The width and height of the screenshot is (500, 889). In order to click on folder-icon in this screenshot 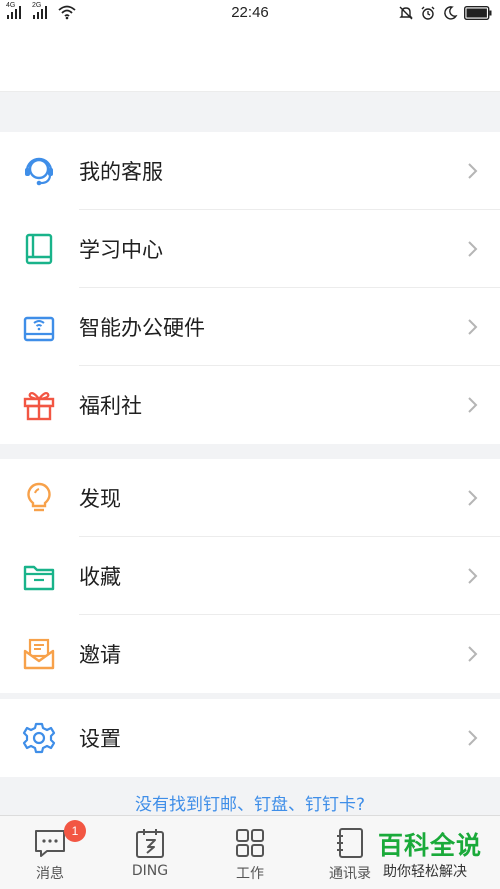, I will do `click(39, 576)`.